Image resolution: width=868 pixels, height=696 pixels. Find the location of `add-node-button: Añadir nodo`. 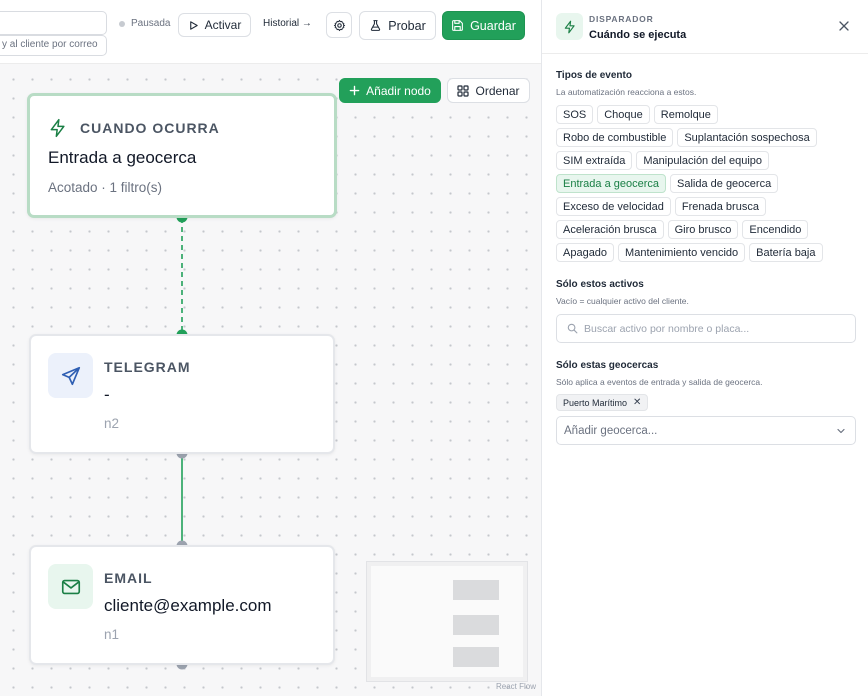

add-node-button: Añadir nodo is located at coordinates (390, 90).